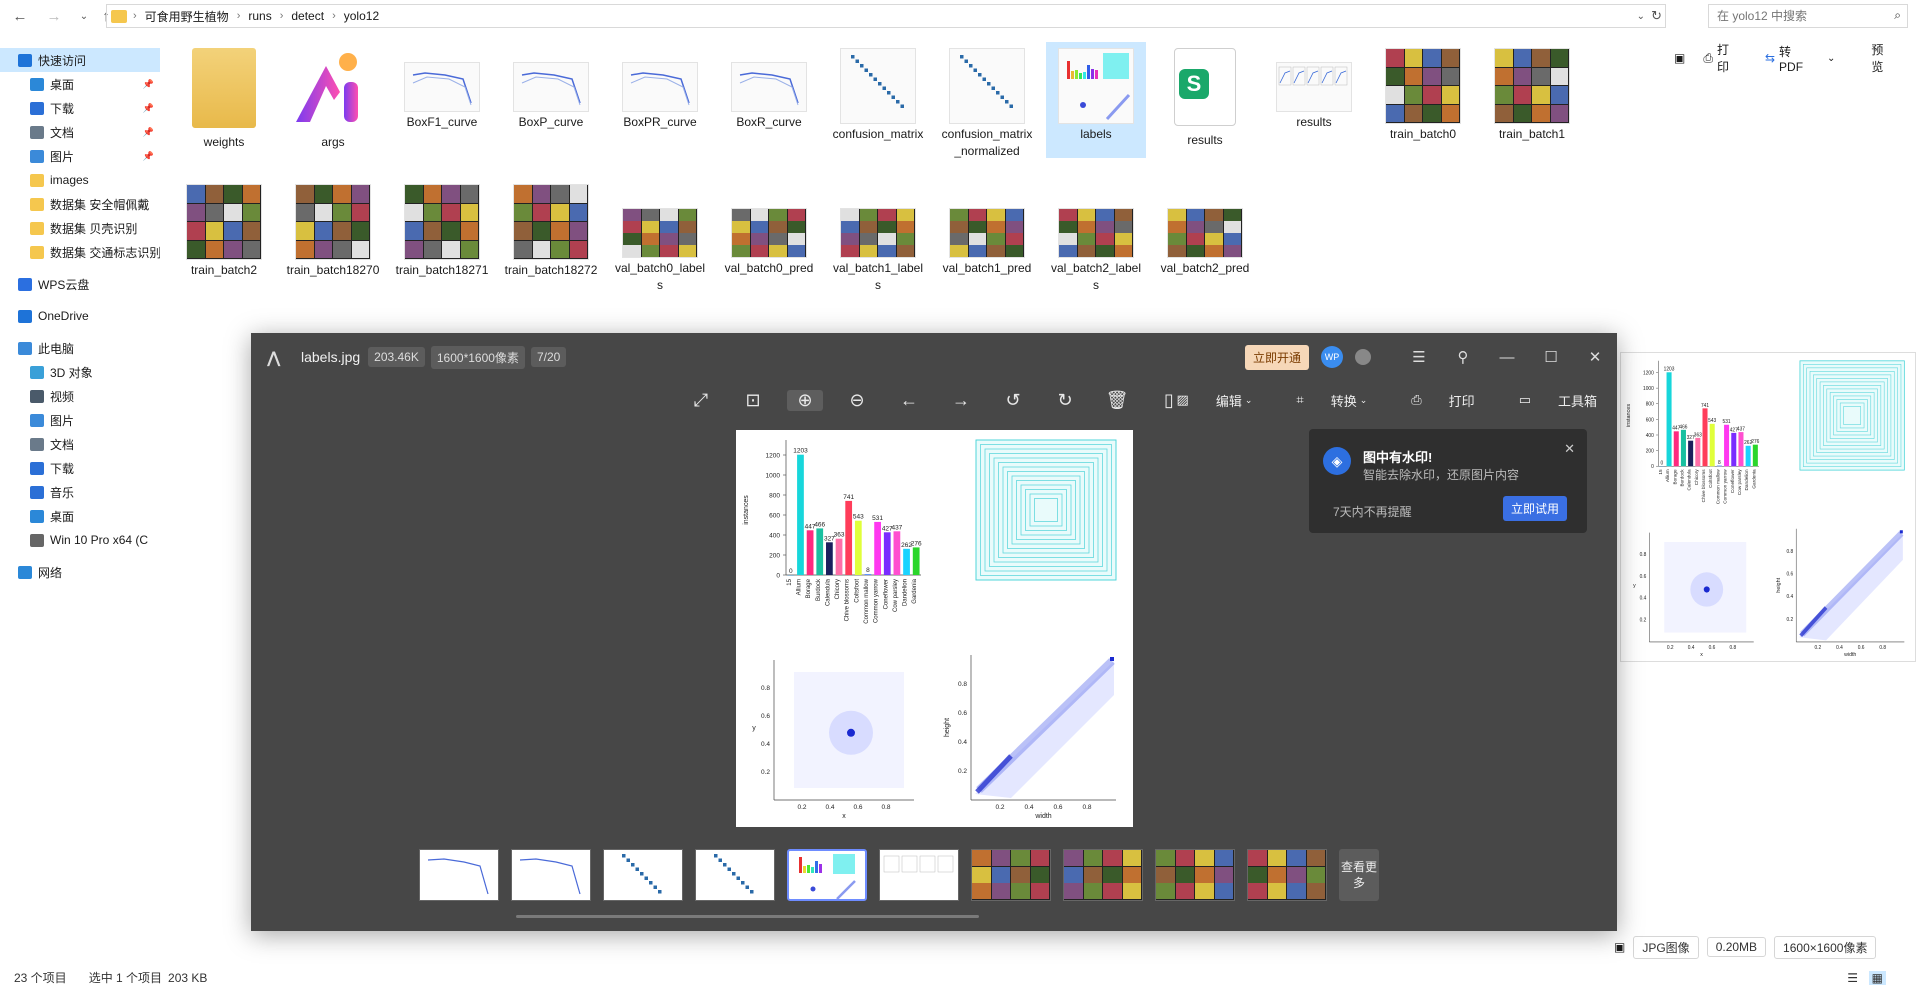 The width and height of the screenshot is (1920, 989). I want to click on breadcrumb-item: detect, so click(307, 16).